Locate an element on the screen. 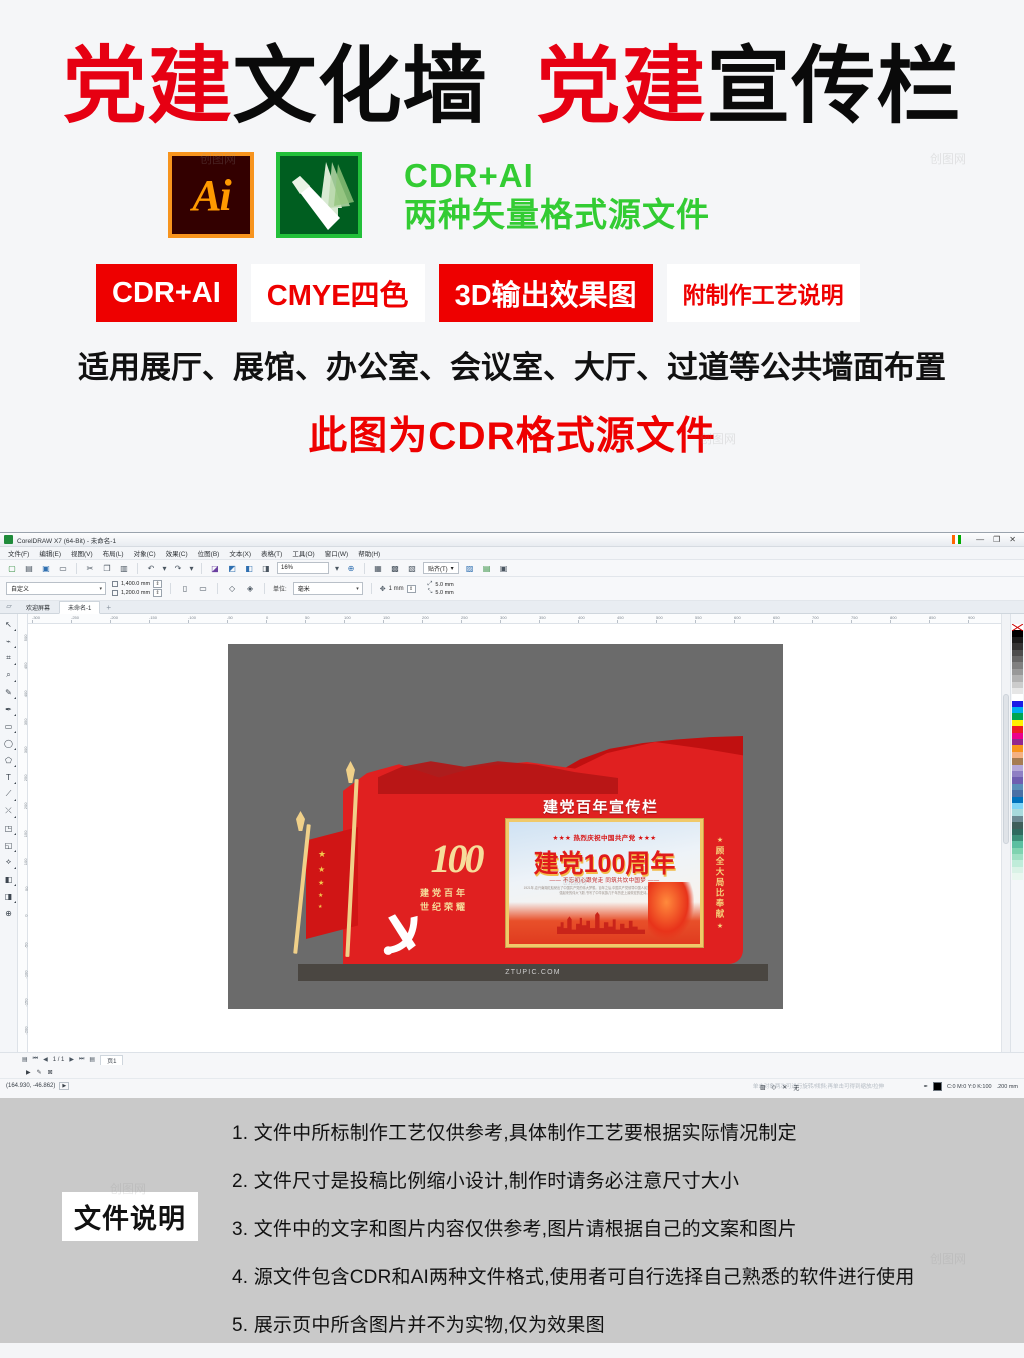 The image size is (1024, 1358). menu-window: 窗口(W) is located at coordinates (336, 553).